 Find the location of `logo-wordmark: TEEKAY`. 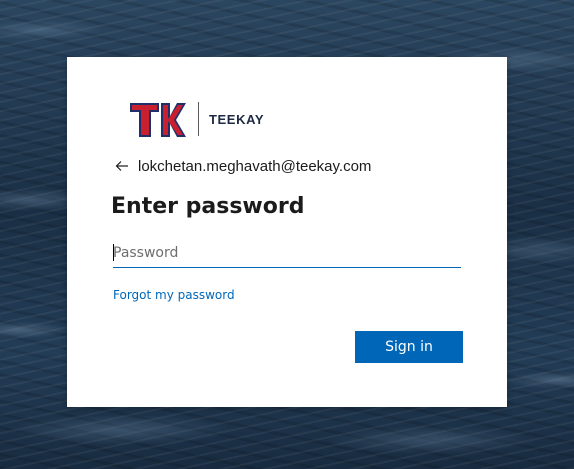

logo-wordmark: TEEKAY is located at coordinates (237, 119).